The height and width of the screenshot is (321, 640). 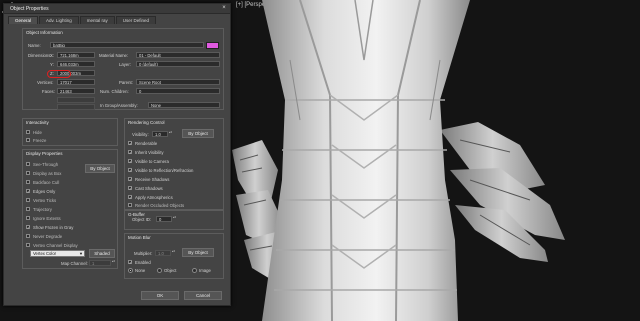 I want to click on visibility-label: Visibility:, so click(x=140, y=134).